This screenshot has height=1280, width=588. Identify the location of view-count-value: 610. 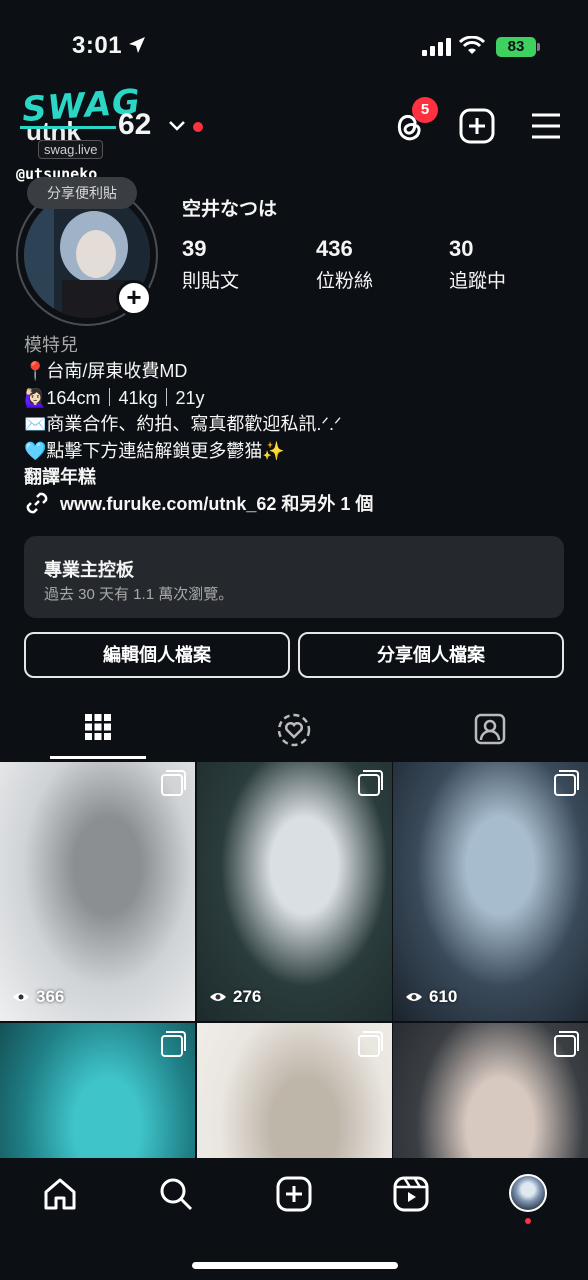
(443, 996).